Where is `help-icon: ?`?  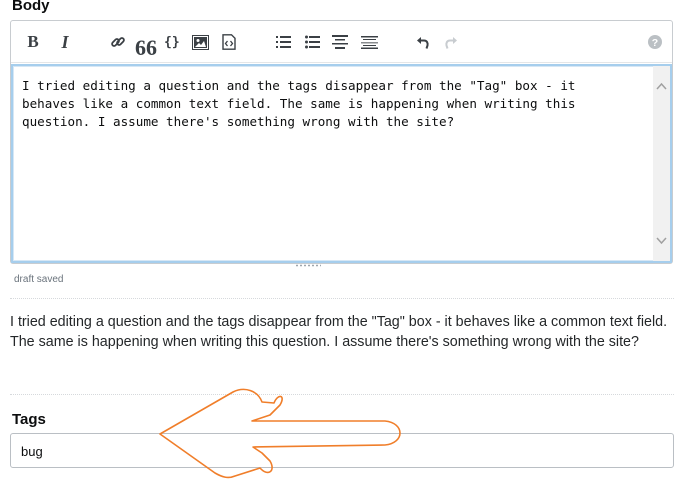 help-icon: ? is located at coordinates (655, 42).